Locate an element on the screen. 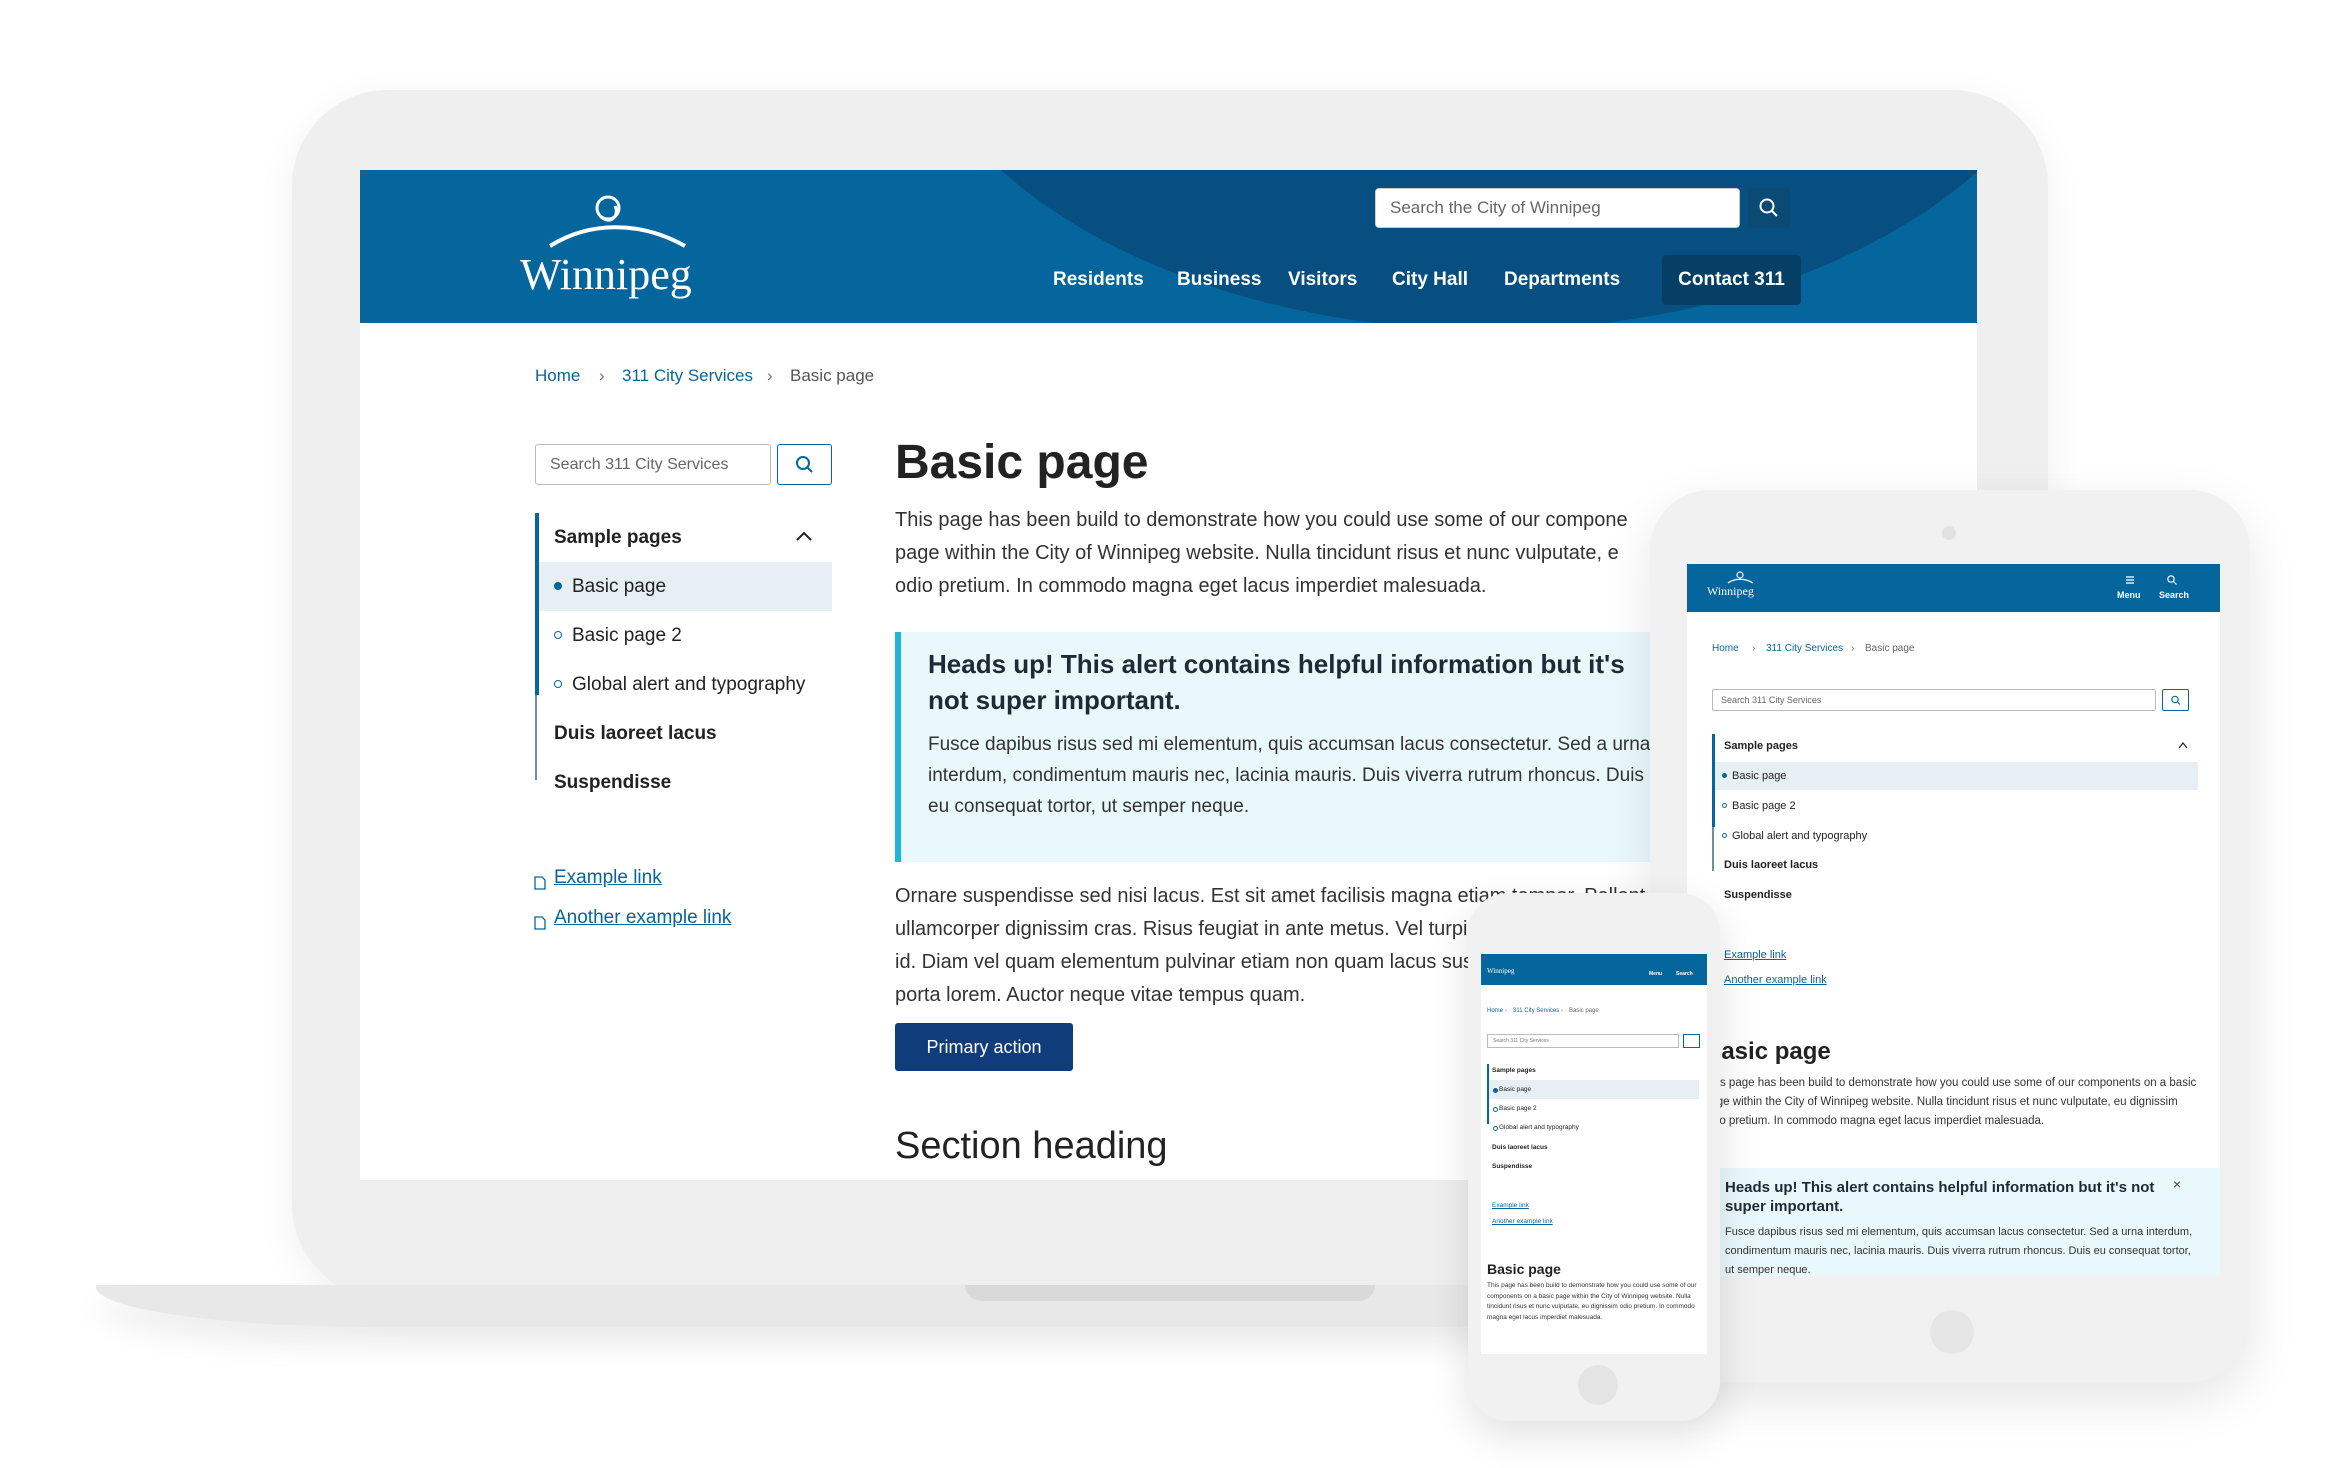  tablet-header: Winnipeg Menu Search is located at coordinates (1953, 588).